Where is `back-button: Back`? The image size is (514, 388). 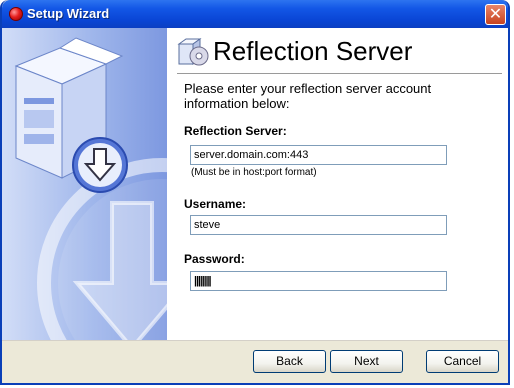
back-button: Back is located at coordinates (289, 361).